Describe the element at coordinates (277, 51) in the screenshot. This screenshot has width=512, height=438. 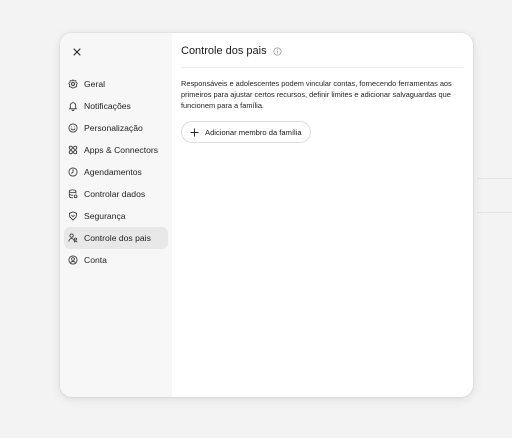
I see `info-icon` at that location.